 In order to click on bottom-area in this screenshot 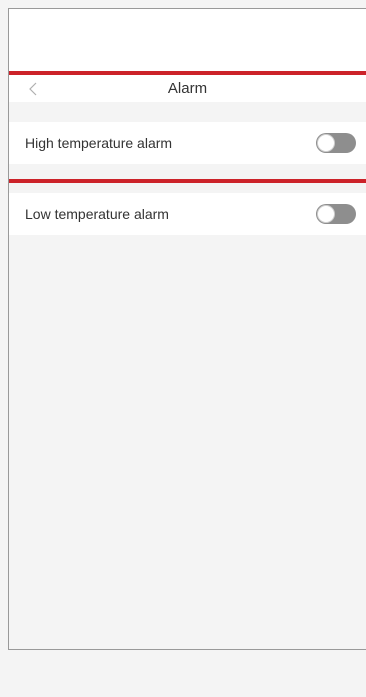, I will do `click(183, 674)`.